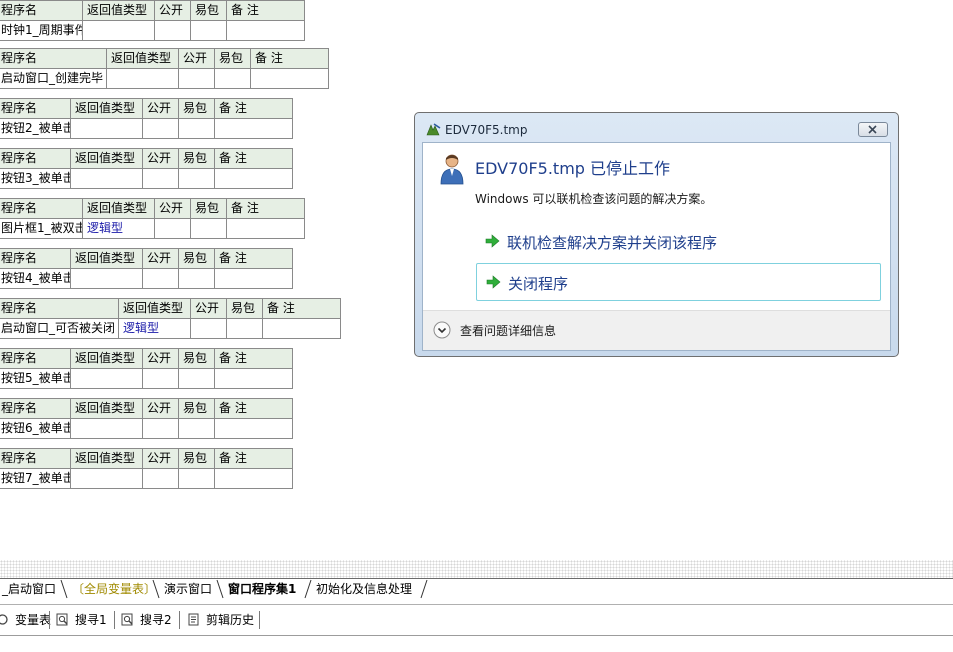 The image size is (953, 652). What do you see at coordinates (188, 589) in the screenshot?
I see `tab-demo-window: 演示窗口` at bounding box center [188, 589].